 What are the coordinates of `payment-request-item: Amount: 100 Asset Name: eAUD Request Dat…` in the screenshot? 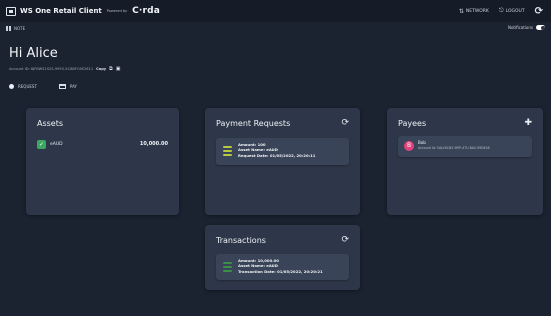 It's located at (282, 151).